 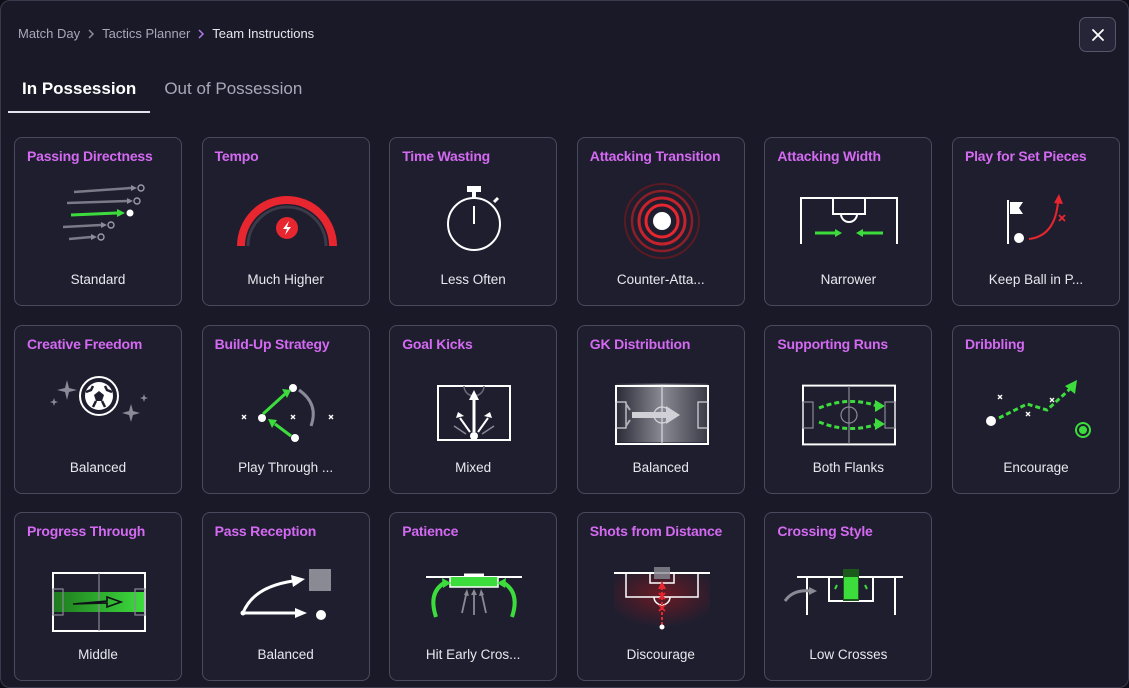 I want to click on dribbling-icon, so click(x=1038, y=404).